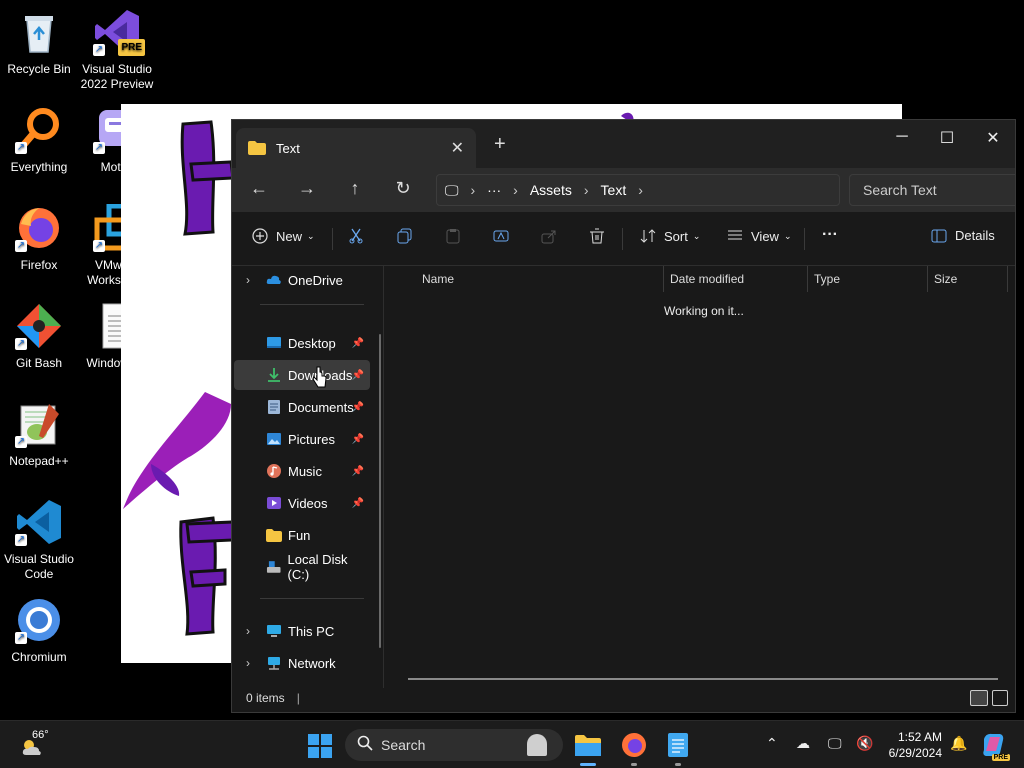 The height and width of the screenshot is (768, 1024). What do you see at coordinates (803, 743) in the screenshot?
I see `onedrive-tray-icon: ☁` at bounding box center [803, 743].